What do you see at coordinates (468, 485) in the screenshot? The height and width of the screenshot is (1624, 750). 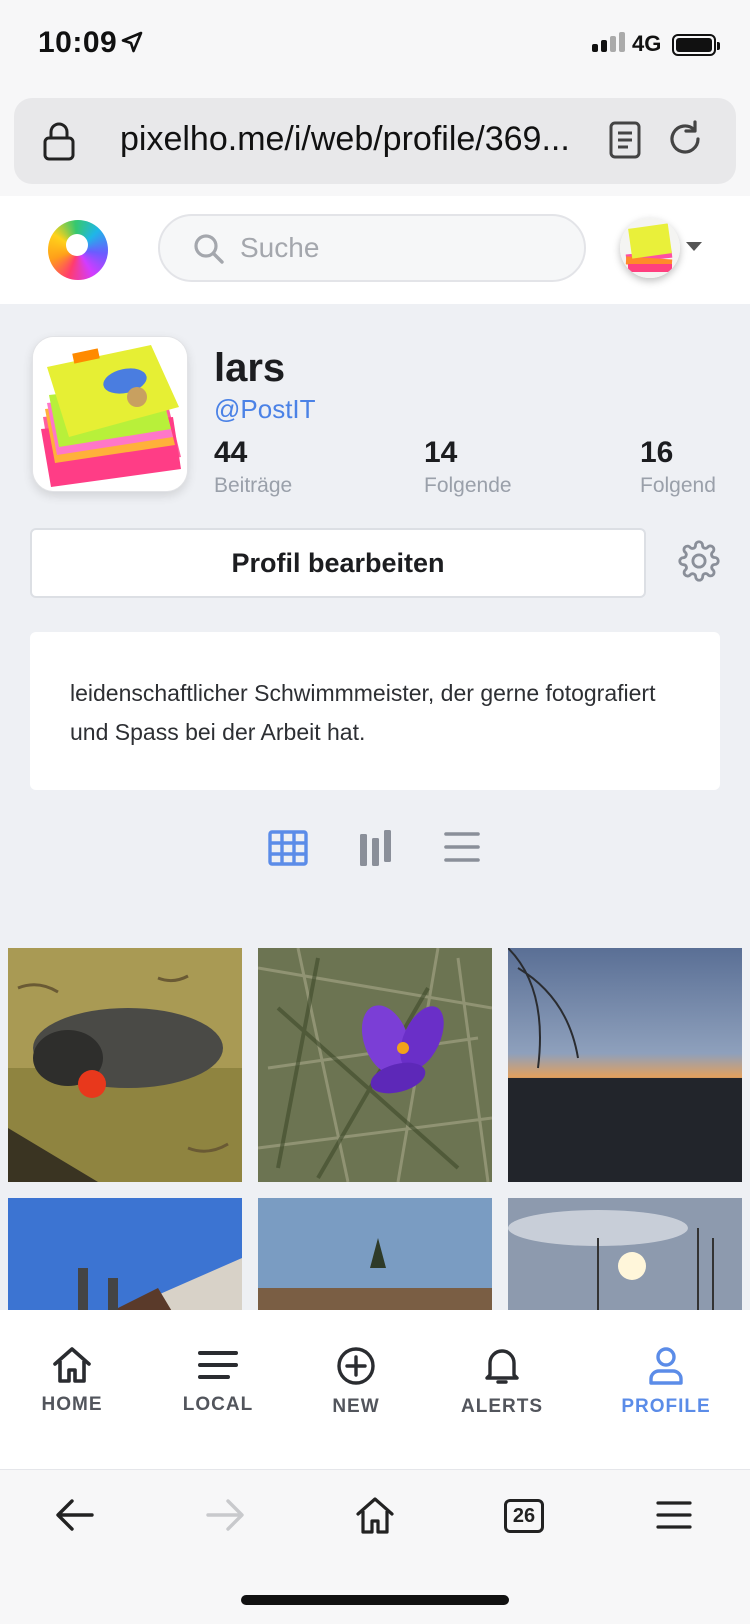 I see `stat-label: Folgende` at bounding box center [468, 485].